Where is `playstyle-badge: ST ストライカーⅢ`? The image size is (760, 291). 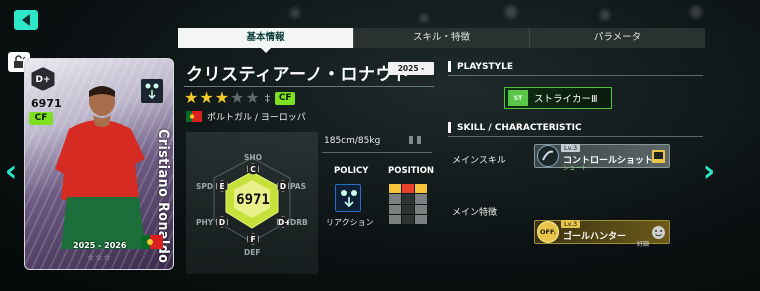 playstyle-badge: ST ストライカーⅢ is located at coordinates (558, 98).